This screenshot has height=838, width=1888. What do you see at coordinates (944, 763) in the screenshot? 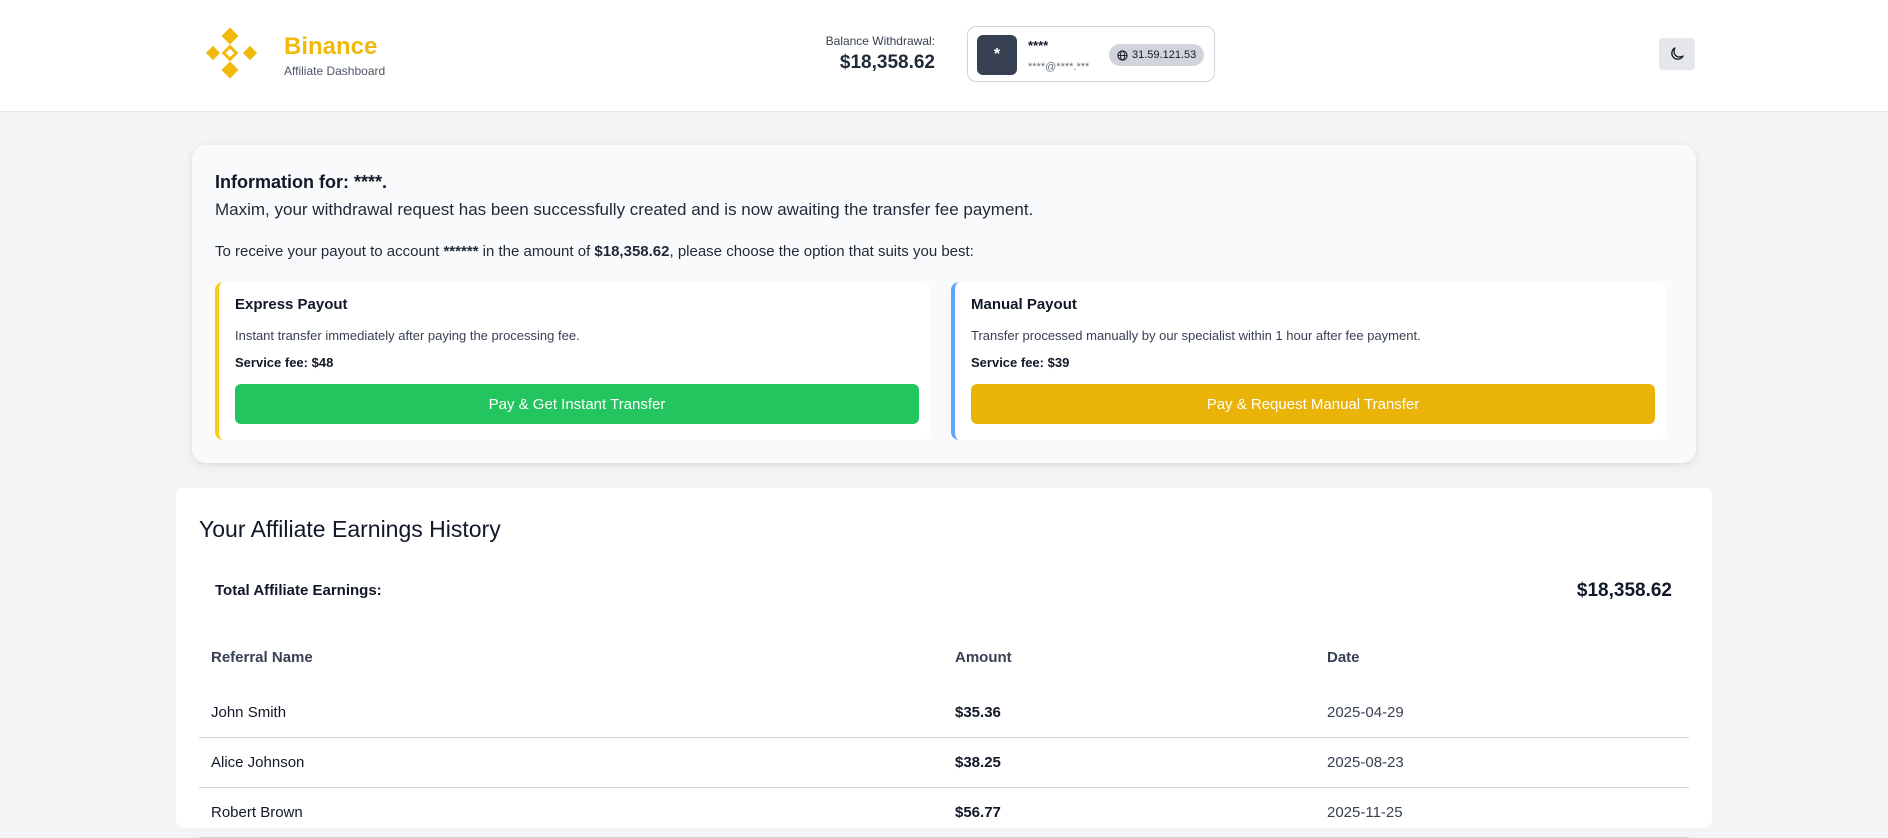
I see `table-row: Alice Johnson $38.25 2025-08-23` at bounding box center [944, 763].